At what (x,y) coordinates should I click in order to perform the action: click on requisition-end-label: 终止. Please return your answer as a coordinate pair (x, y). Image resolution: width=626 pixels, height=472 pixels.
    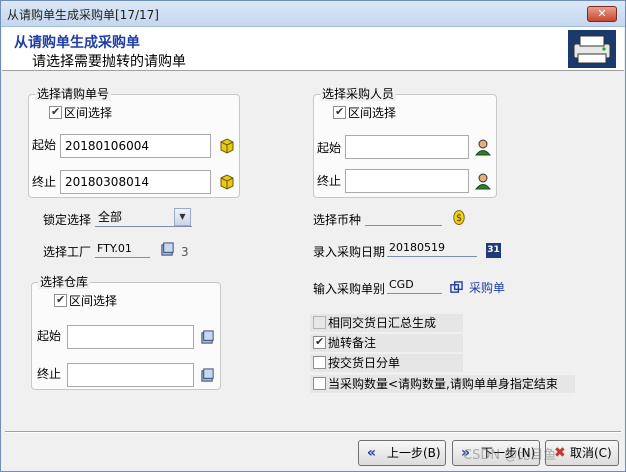
    Looking at the image, I should click on (44, 182).